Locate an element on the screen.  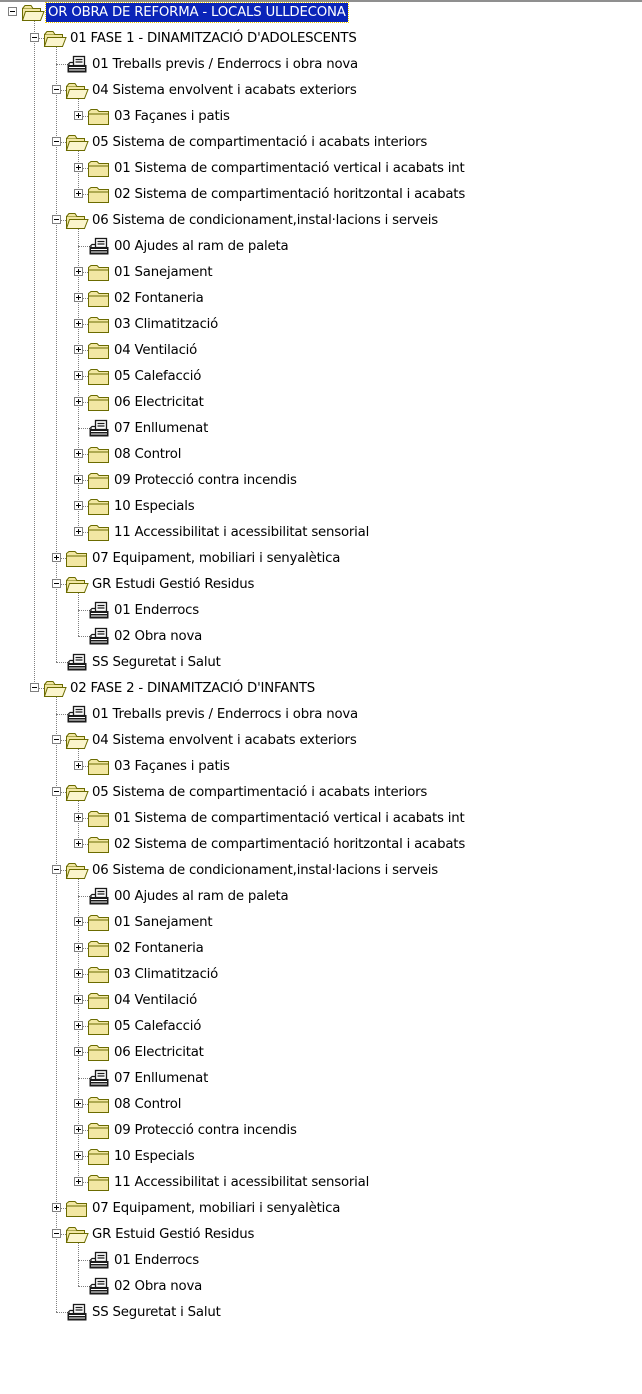
tree-node-label: GR Estudi Gestió Residus is located at coordinates (173, 584).